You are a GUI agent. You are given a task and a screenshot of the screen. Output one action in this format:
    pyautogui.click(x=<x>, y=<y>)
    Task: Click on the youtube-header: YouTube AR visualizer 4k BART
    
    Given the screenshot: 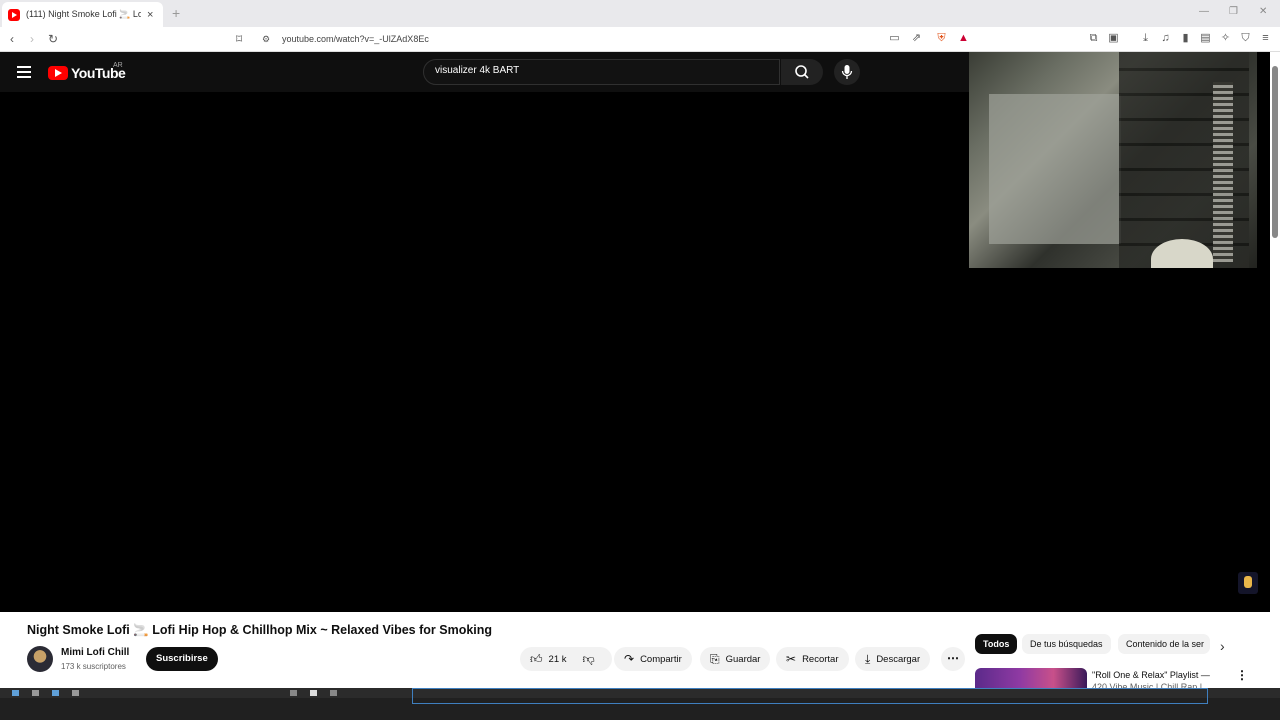 What is the action you would take?
    pyautogui.click(x=485, y=72)
    